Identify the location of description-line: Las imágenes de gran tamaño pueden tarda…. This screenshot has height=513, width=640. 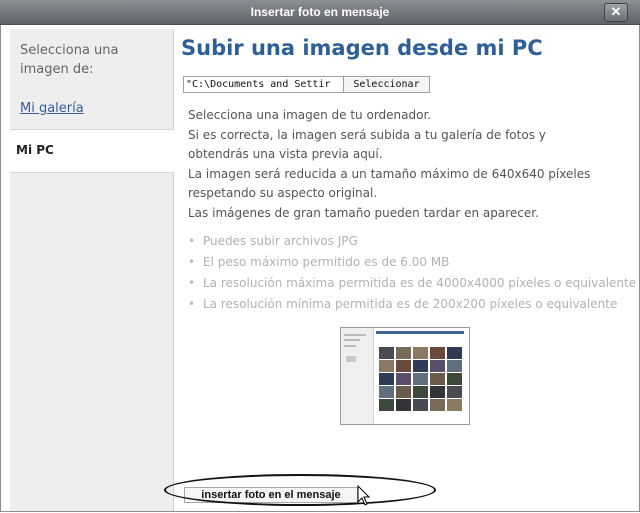
(363, 212).